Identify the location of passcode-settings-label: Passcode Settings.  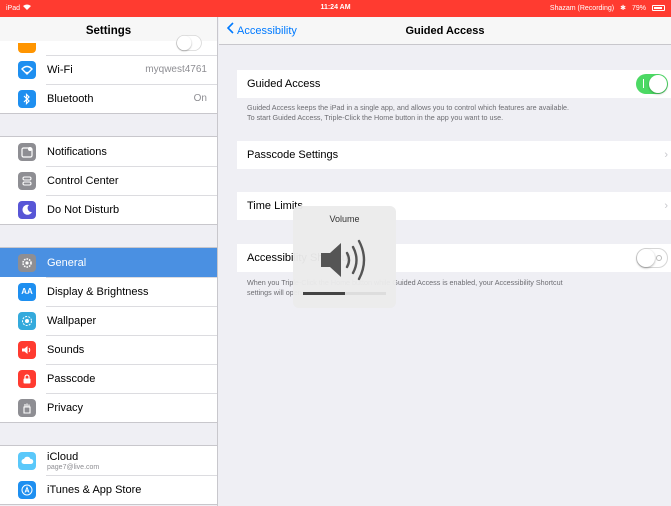
(293, 155).